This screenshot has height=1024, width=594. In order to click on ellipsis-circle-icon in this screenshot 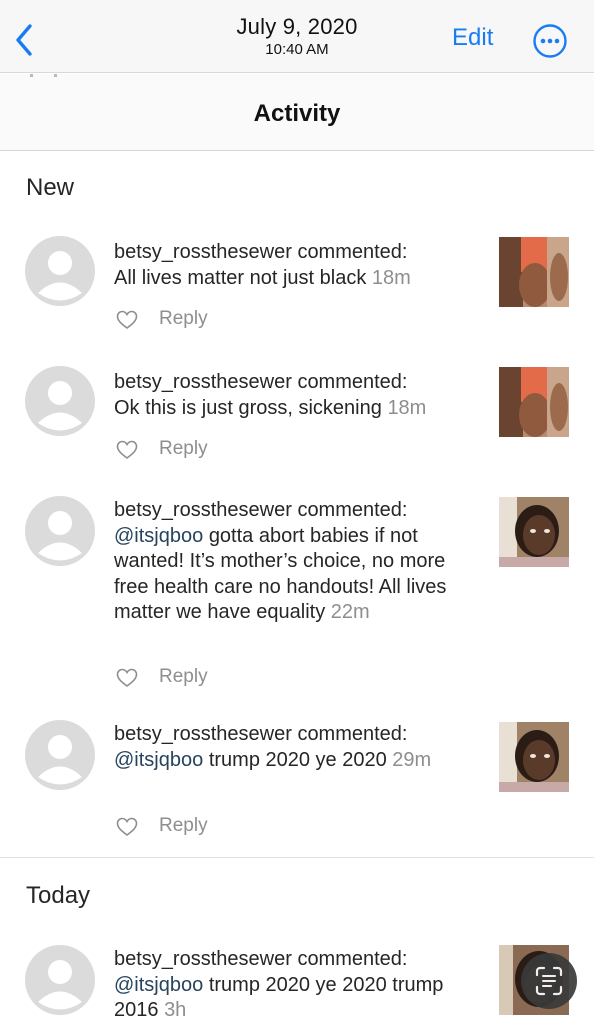, I will do `click(550, 41)`.